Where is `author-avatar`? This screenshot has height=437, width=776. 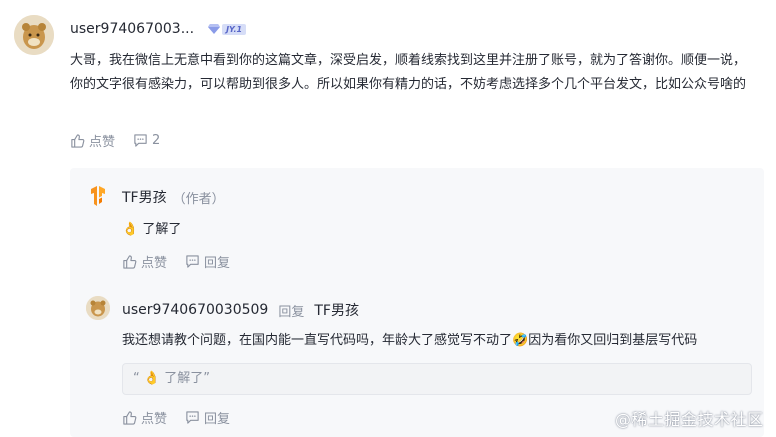 author-avatar is located at coordinates (98, 196).